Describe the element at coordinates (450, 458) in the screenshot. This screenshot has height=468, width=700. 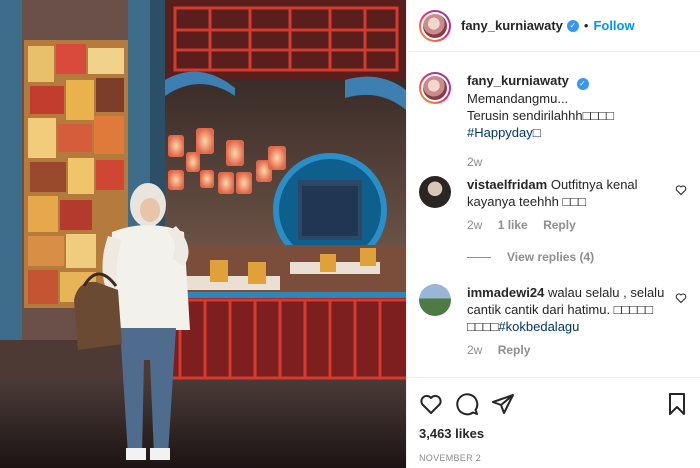
I see `post-date: NOVEMBER 2` at that location.